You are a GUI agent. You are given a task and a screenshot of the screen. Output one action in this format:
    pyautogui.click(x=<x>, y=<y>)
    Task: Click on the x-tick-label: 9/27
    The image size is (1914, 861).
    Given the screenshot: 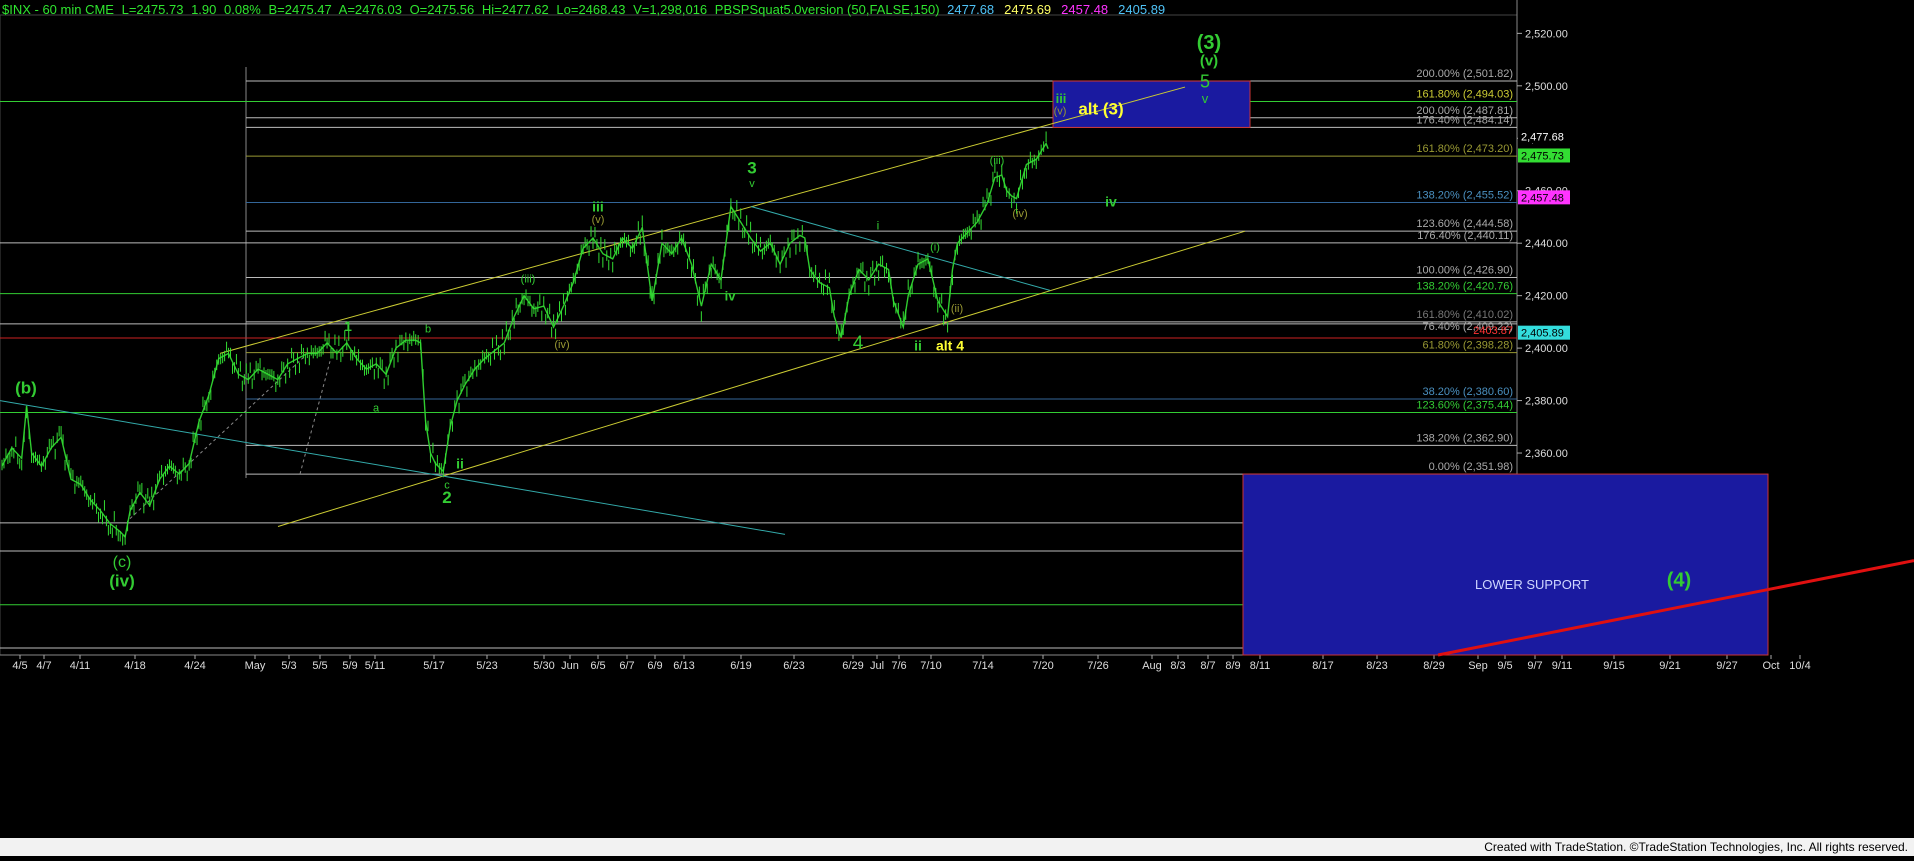 What is the action you would take?
    pyautogui.click(x=1726, y=666)
    